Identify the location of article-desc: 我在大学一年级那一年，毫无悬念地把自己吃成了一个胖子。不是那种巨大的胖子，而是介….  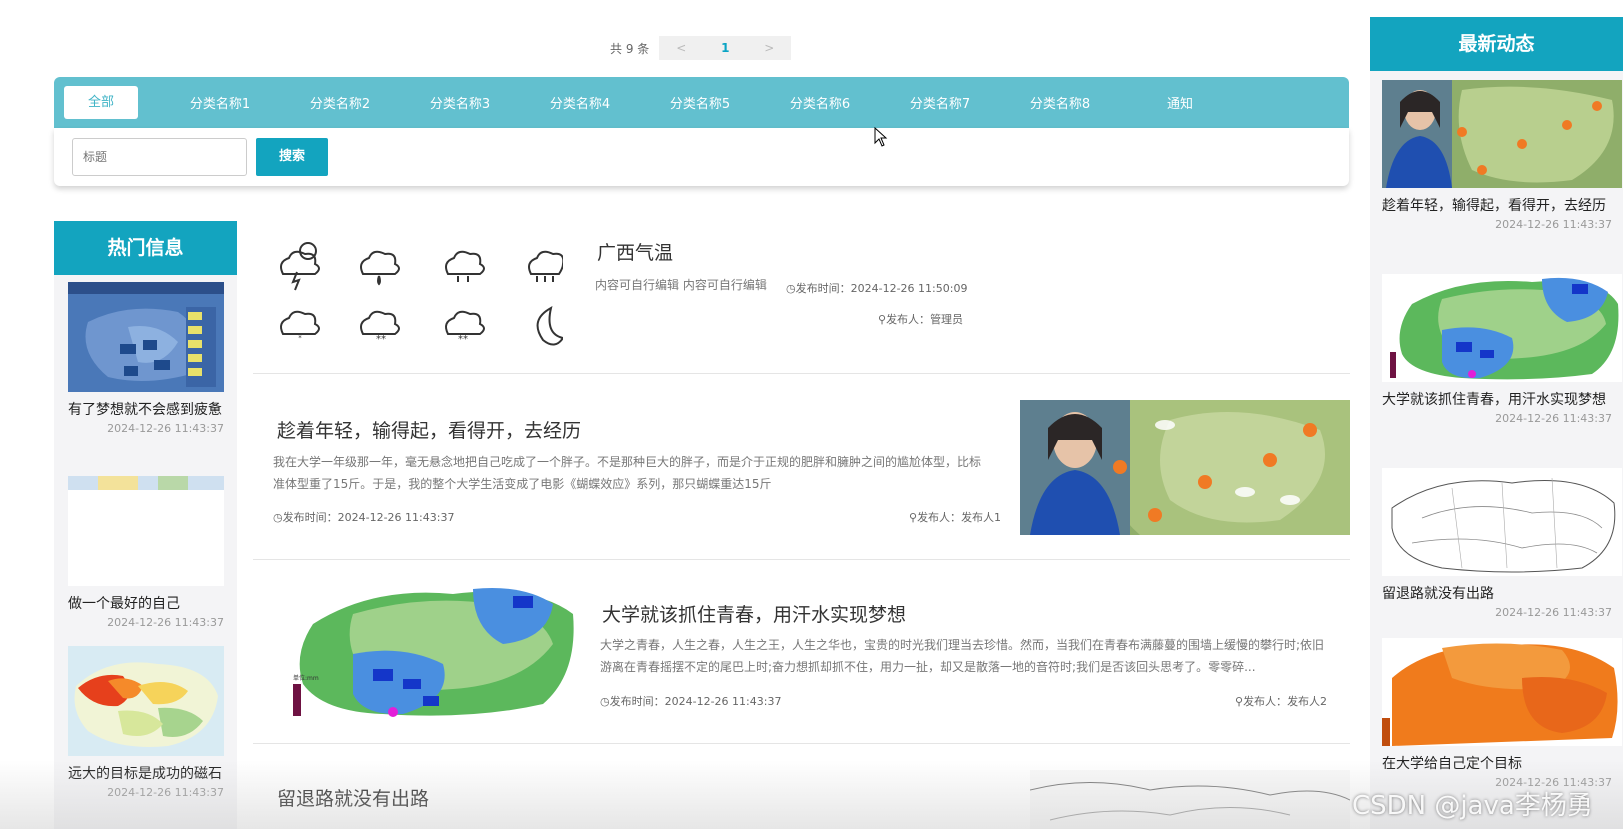
(627, 473).